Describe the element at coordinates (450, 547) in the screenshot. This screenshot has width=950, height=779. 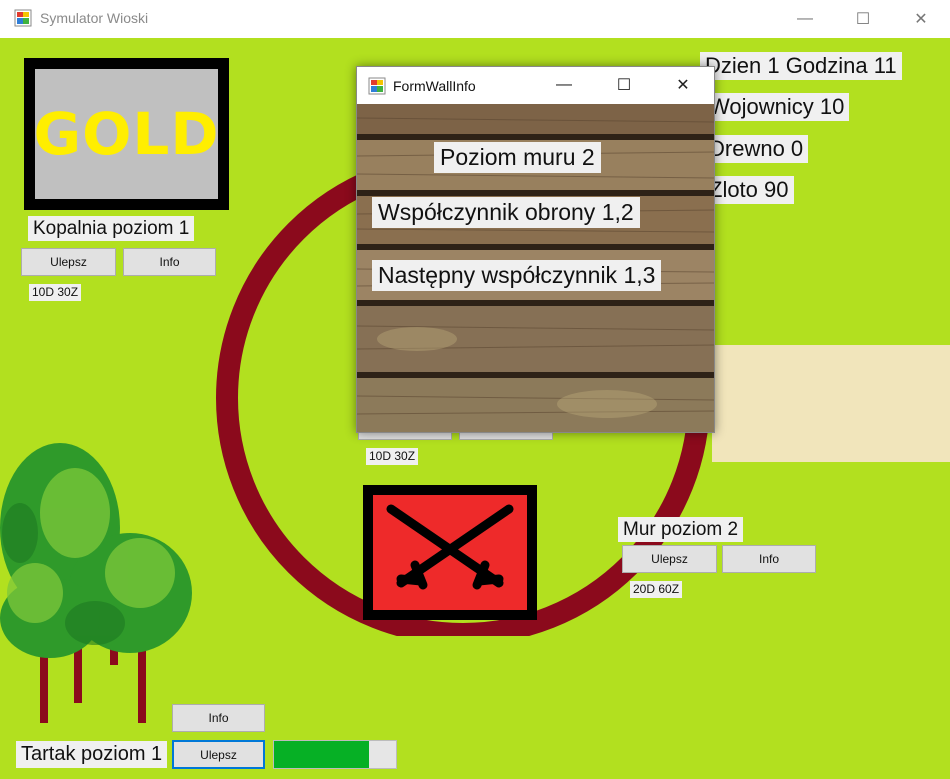
I see `crossed-swords-icon` at that location.